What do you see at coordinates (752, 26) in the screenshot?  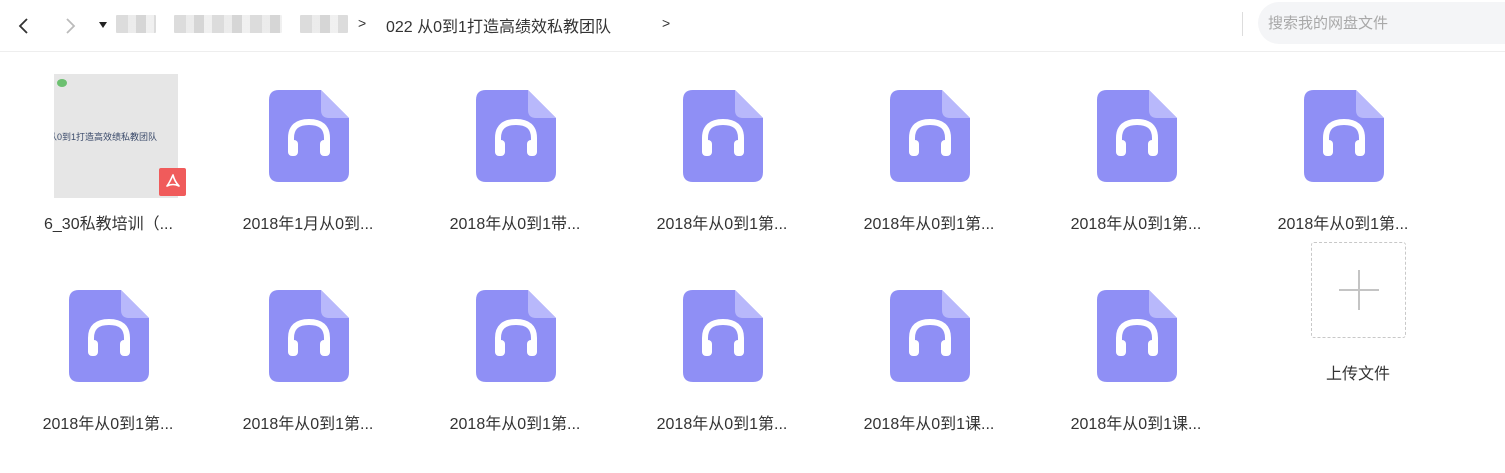 I see `top-toolbar: > 022 从0到1打造高绩效私教团队 >` at bounding box center [752, 26].